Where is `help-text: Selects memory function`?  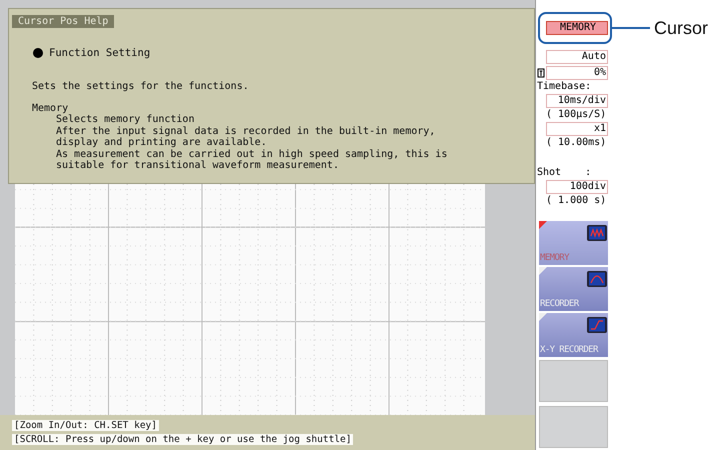 help-text: Selects memory function is located at coordinates (126, 120).